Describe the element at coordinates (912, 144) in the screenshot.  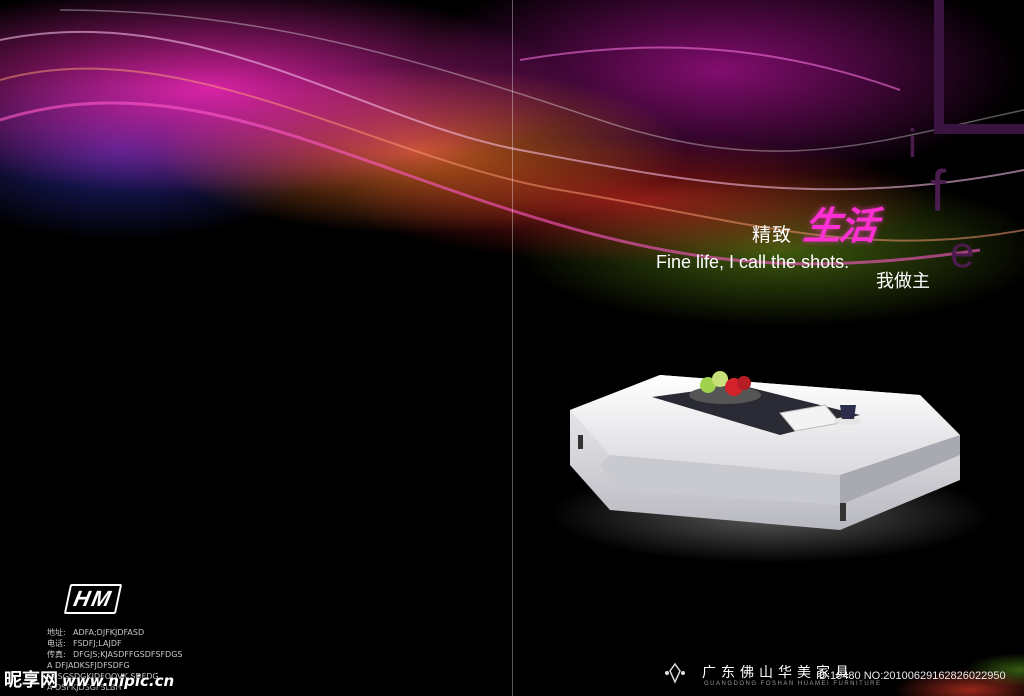
I see `life-letter-i: i` at that location.